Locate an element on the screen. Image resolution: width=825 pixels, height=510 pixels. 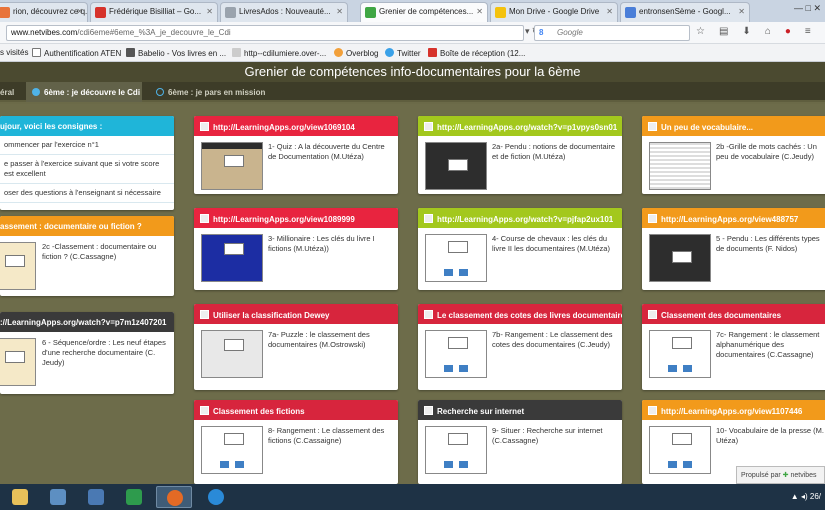
tray-arrow-icon: ▲ is located at coordinates (795, 496).